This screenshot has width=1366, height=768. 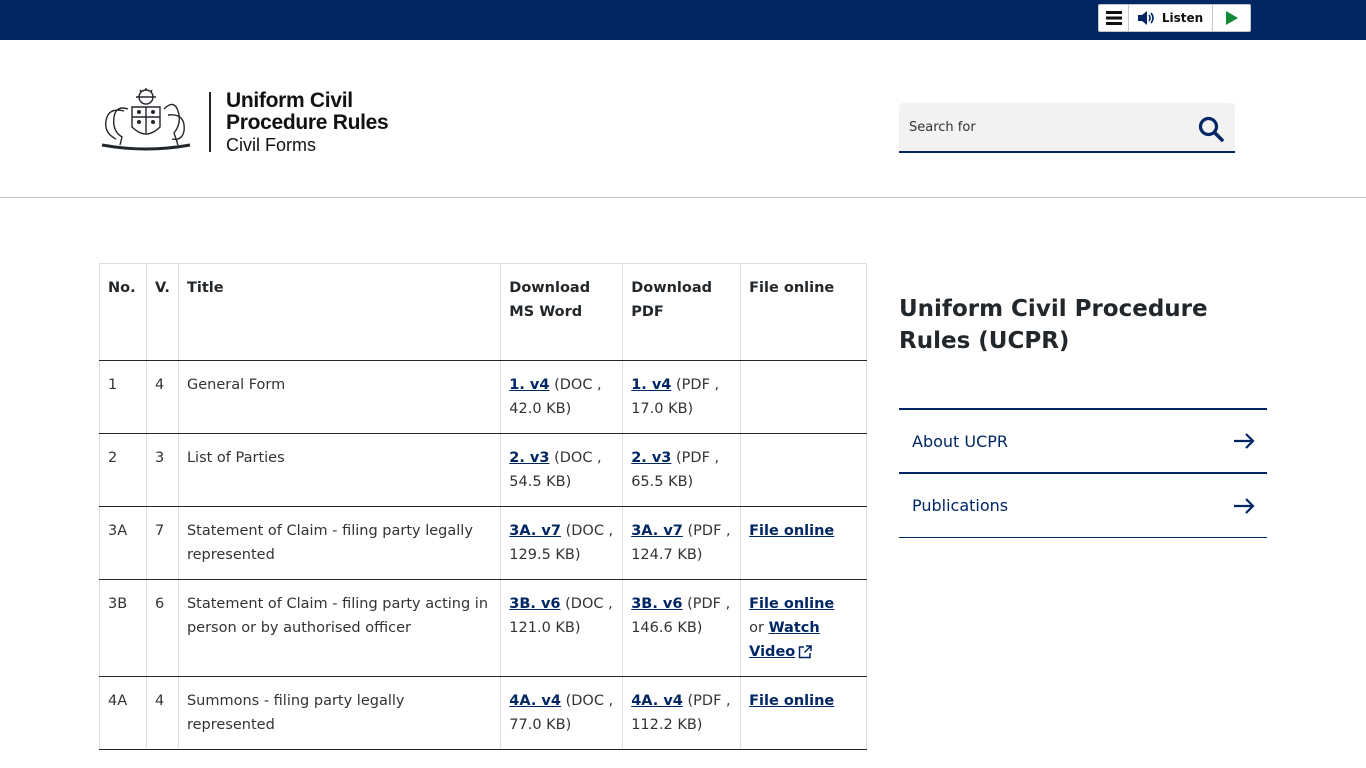 I want to click on cell-no: 3A, so click(x=123, y=543).